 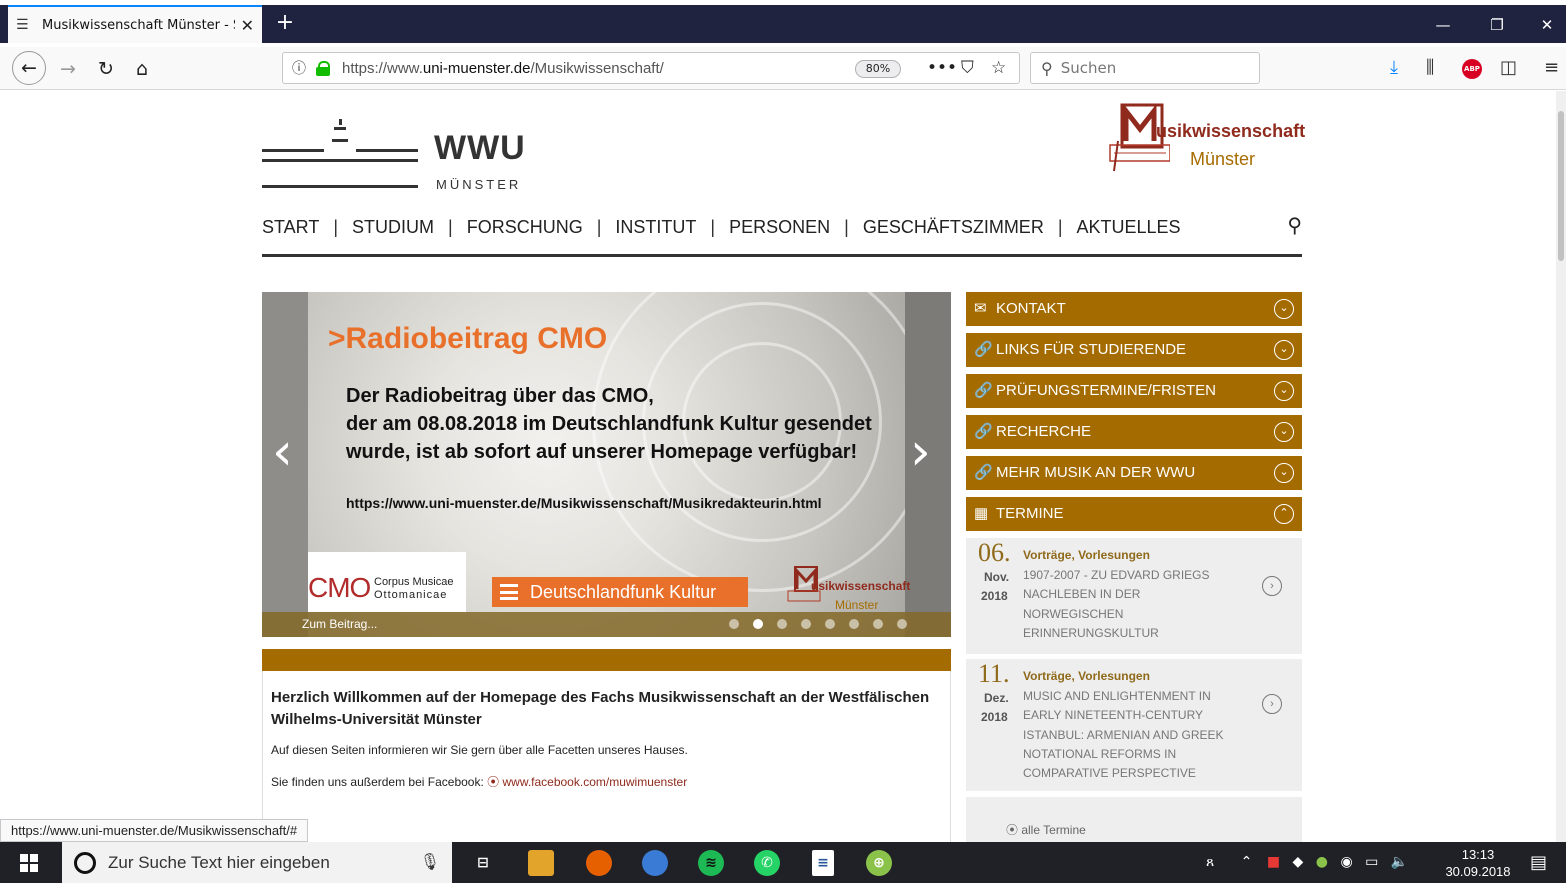 What do you see at coordinates (1284, 514) in the screenshot?
I see `collapse-icon: ⌃` at bounding box center [1284, 514].